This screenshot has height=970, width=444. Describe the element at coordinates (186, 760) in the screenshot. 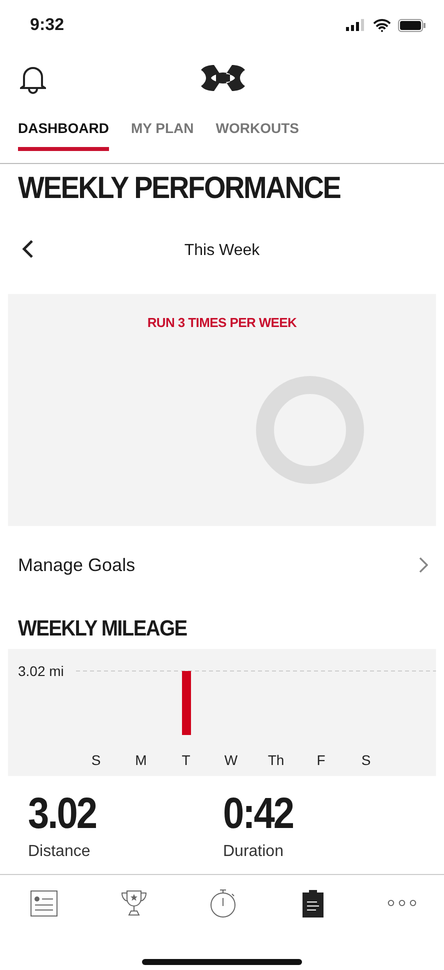

I see `day-label: T` at that location.